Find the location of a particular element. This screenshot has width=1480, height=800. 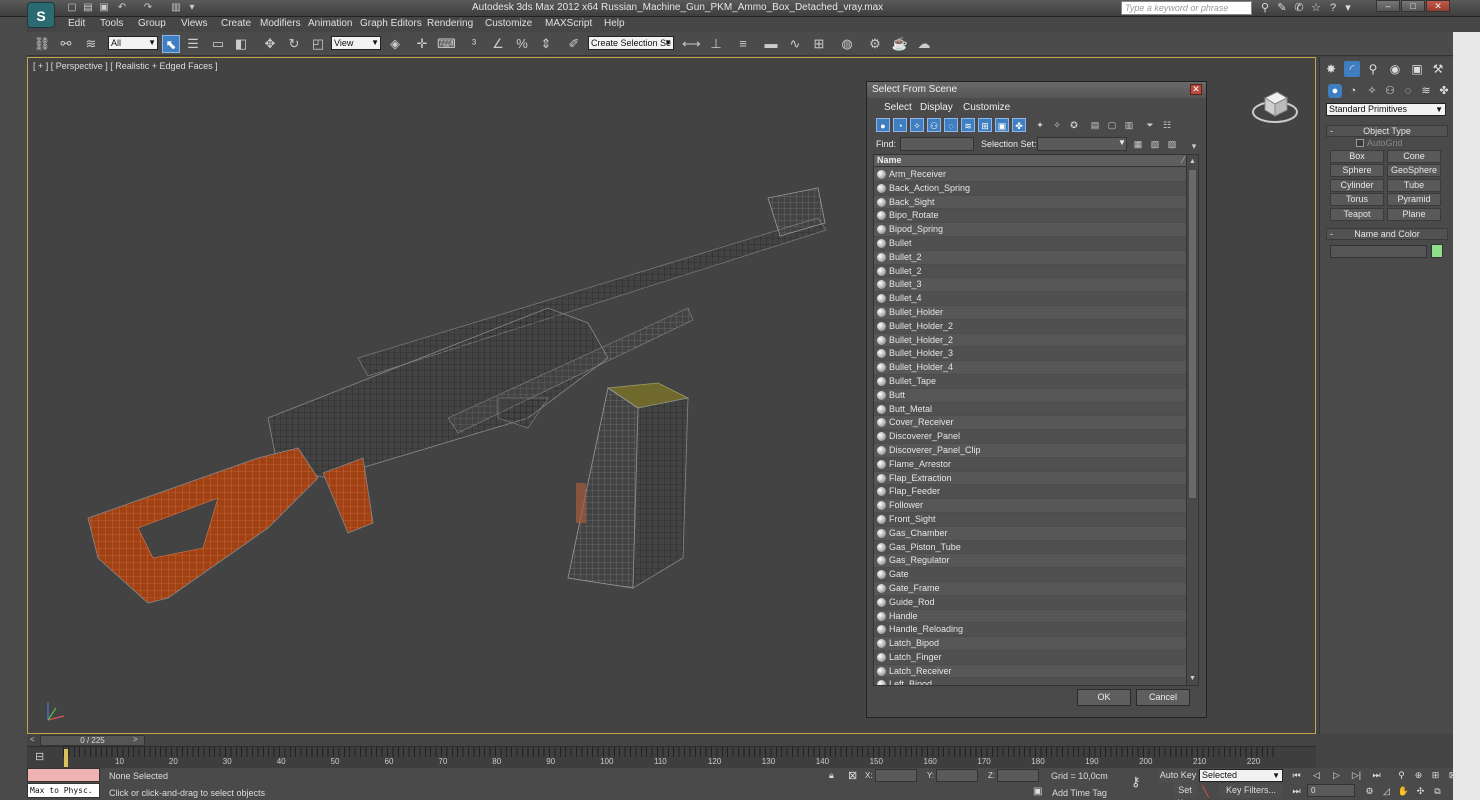

render-setup-icon: ⚙ is located at coordinates (875, 44).